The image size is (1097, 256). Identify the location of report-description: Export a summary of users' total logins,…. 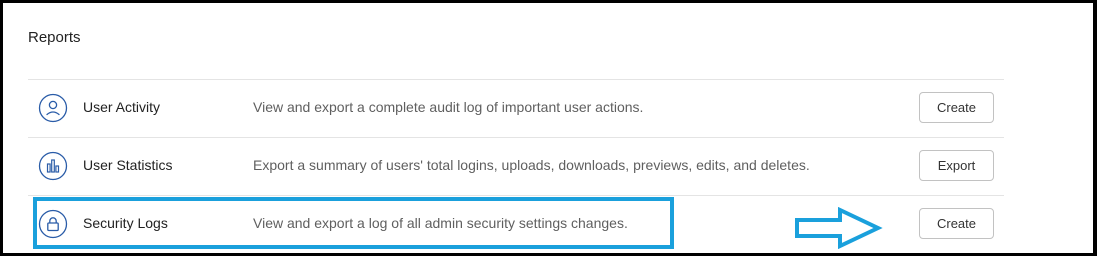
(531, 165).